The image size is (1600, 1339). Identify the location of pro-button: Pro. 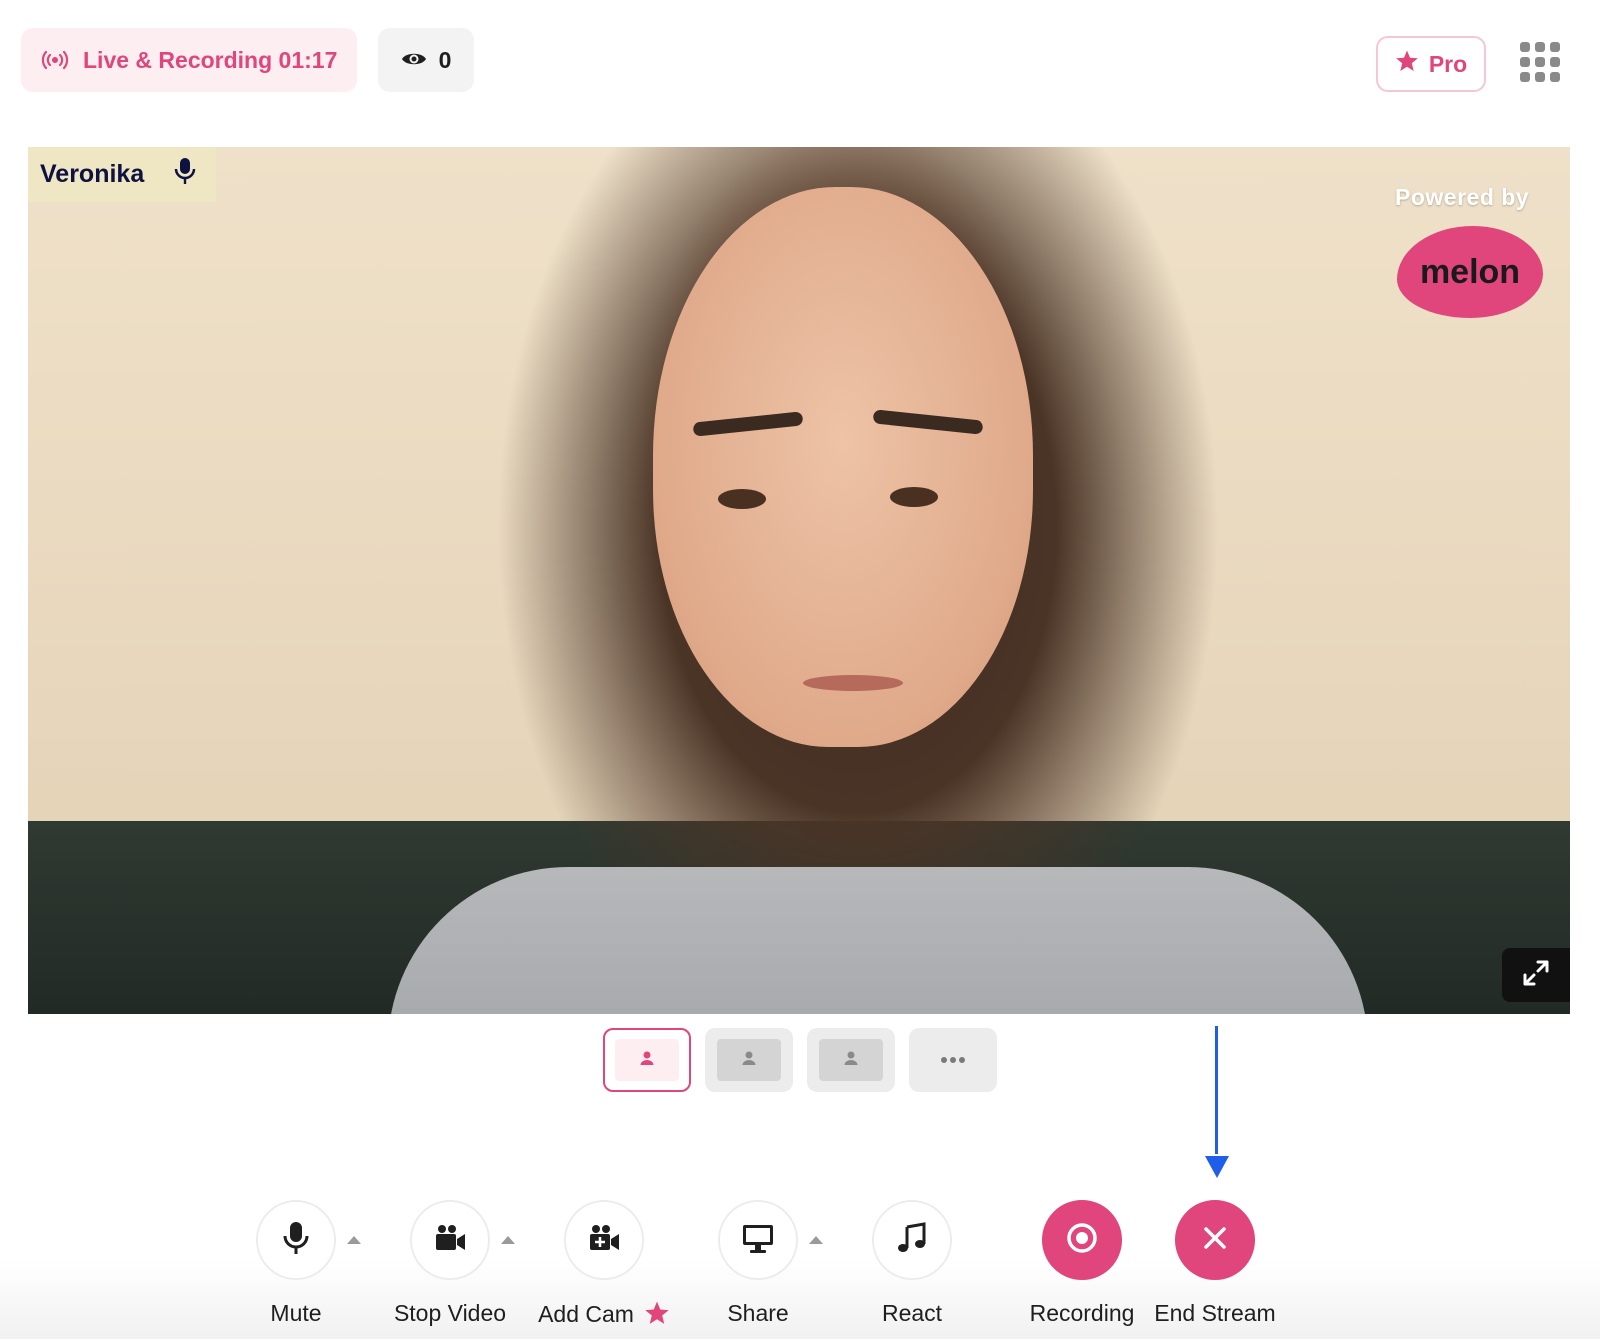
(1431, 64).